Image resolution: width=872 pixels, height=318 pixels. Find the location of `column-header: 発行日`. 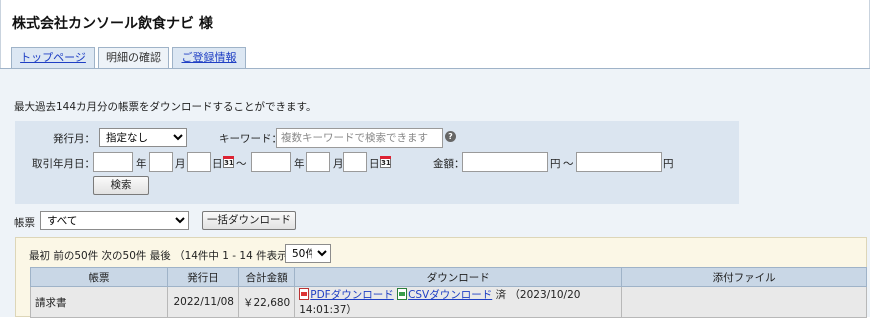

column-header: 発行日 is located at coordinates (203, 277).